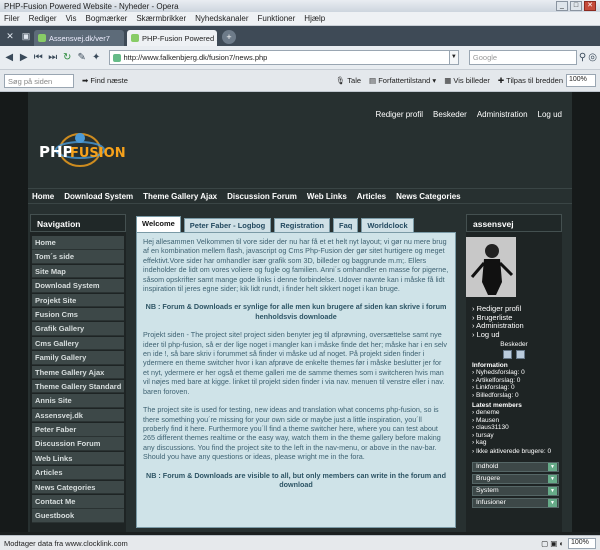 This screenshot has width=600, height=550. Describe the element at coordinates (67, 58) in the screenshot. I see `reload-icon: ↻` at that location.